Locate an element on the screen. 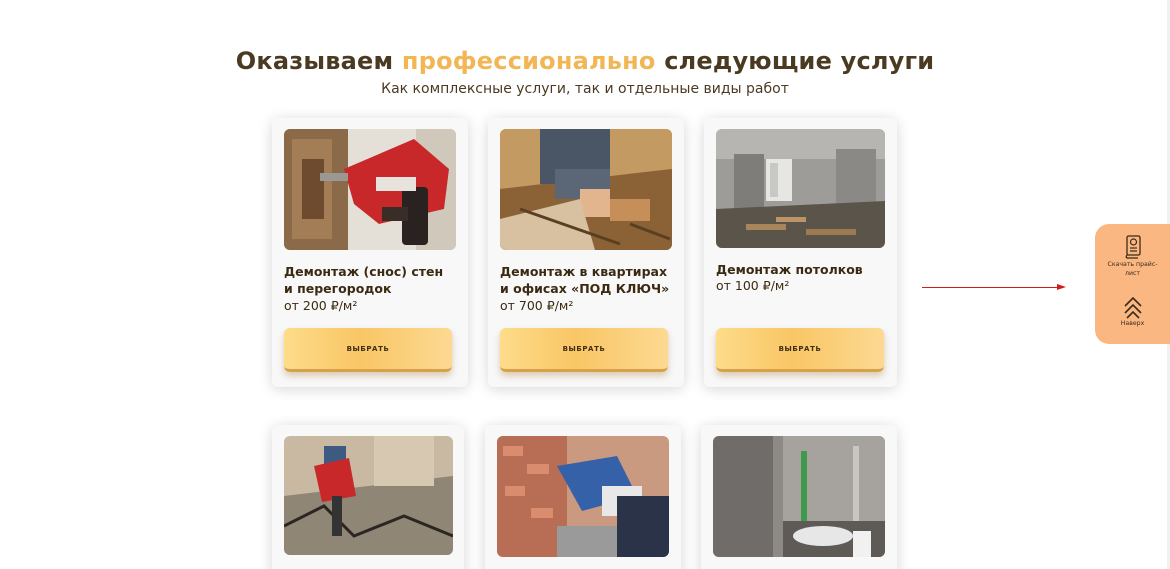  service-price: от 200 ₽/м² is located at coordinates (321, 305).